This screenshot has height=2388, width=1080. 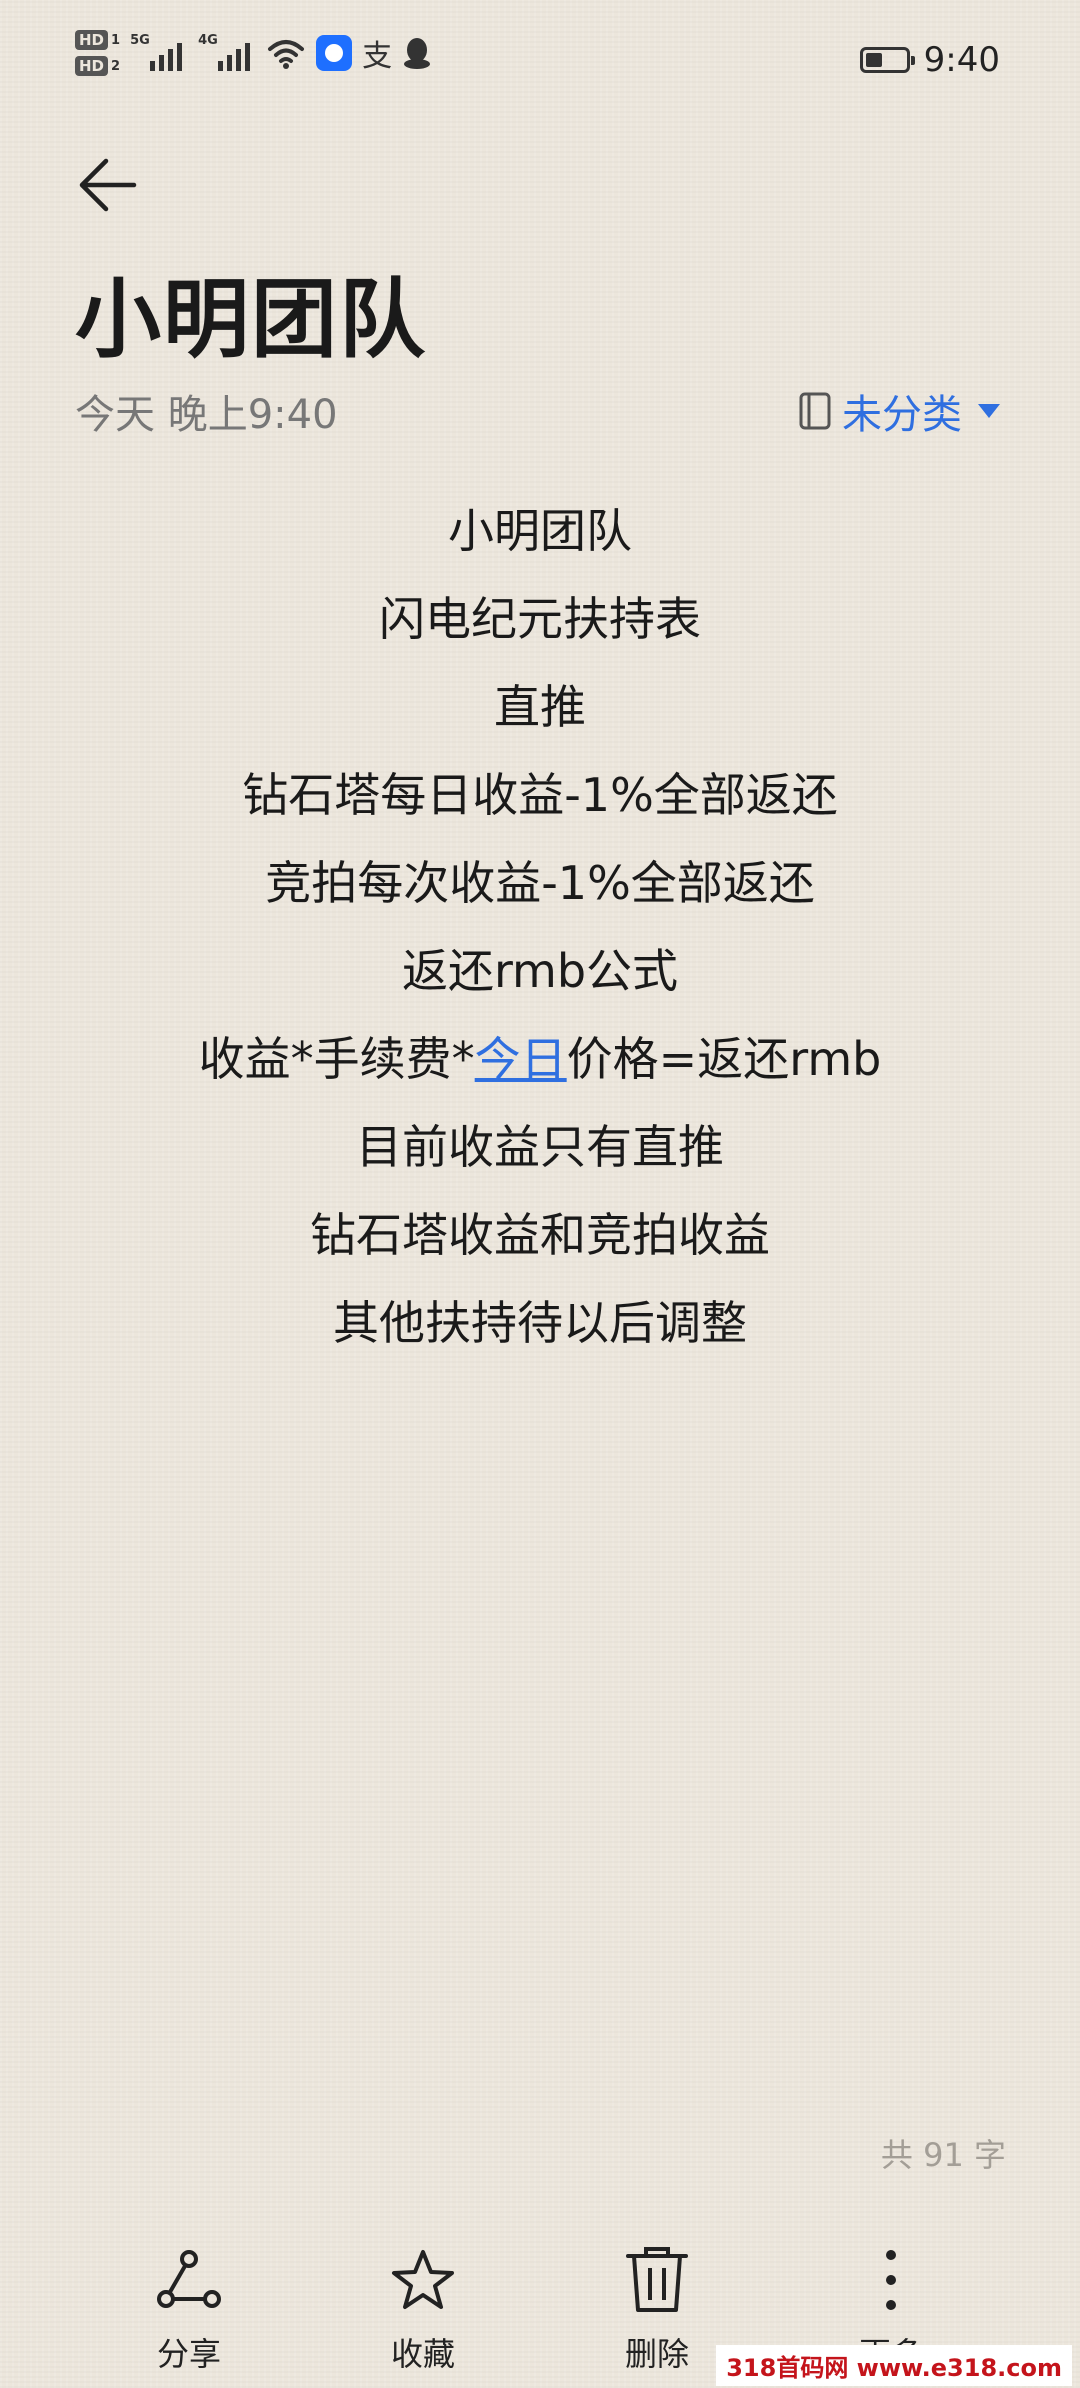 I want to click on hd2-indicator: HD 2, so click(x=97, y=66).